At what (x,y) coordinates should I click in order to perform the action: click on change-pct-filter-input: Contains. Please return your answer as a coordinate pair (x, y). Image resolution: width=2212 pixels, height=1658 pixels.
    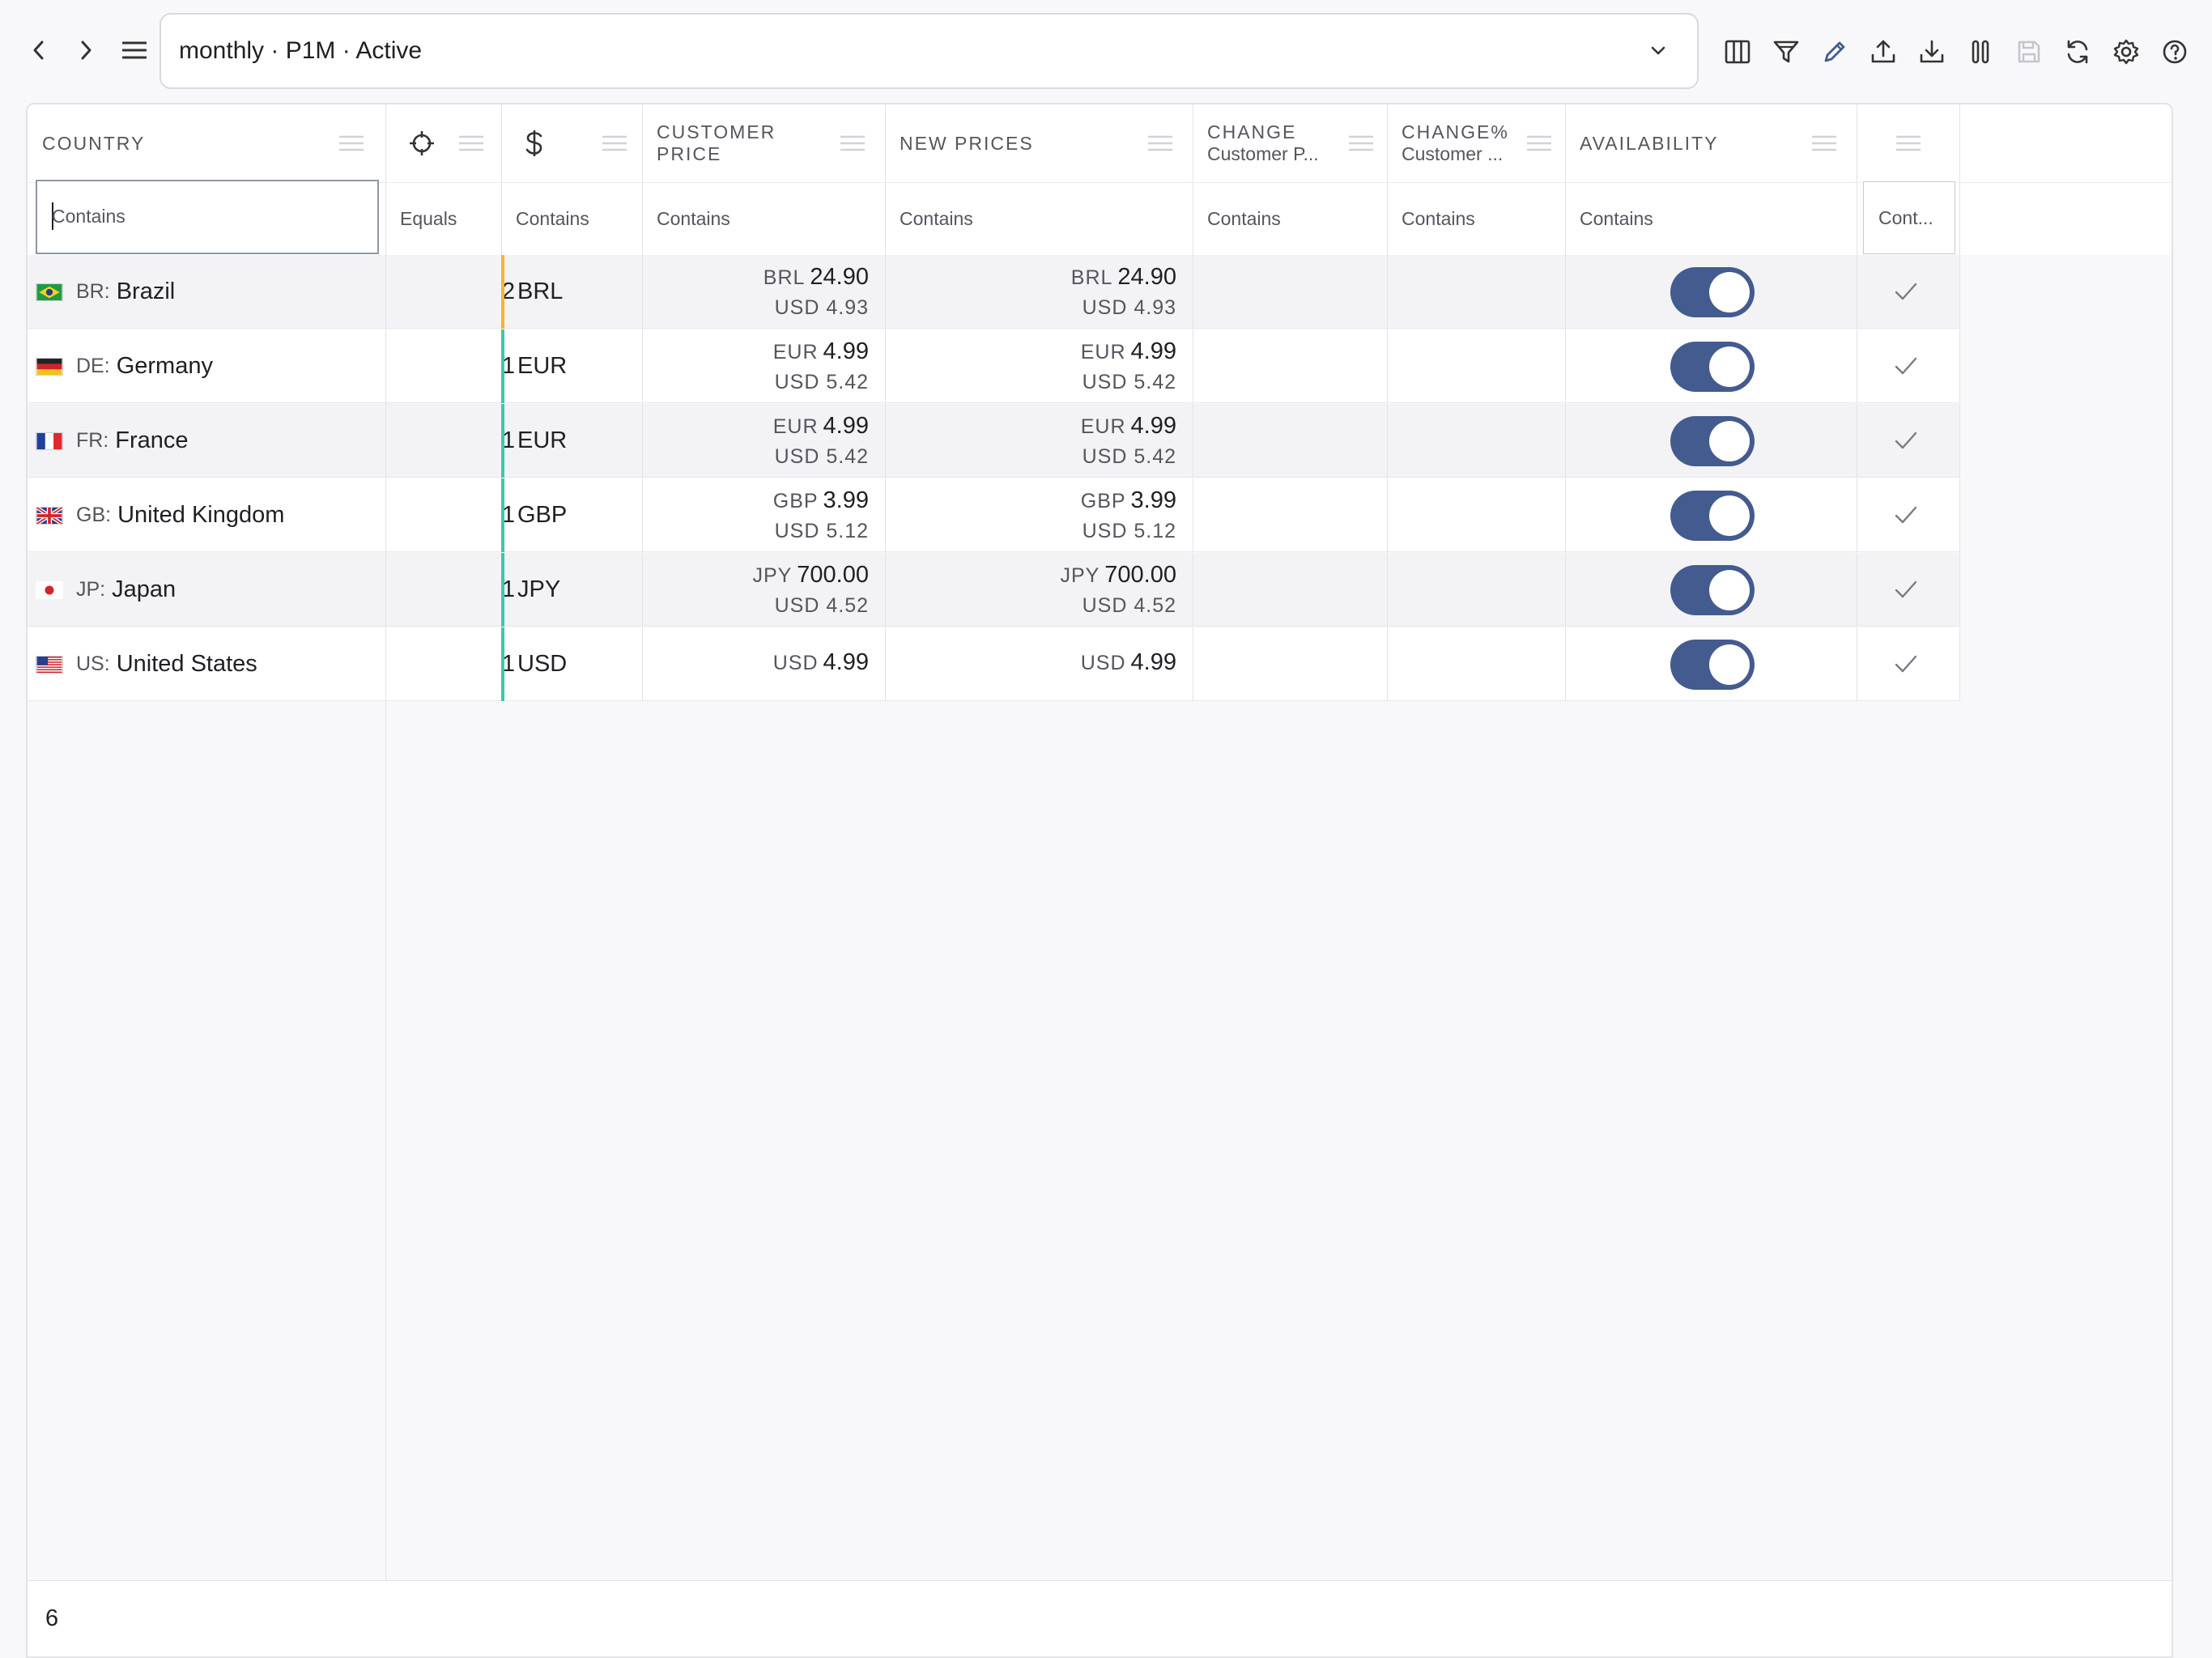
    Looking at the image, I should click on (1476, 218).